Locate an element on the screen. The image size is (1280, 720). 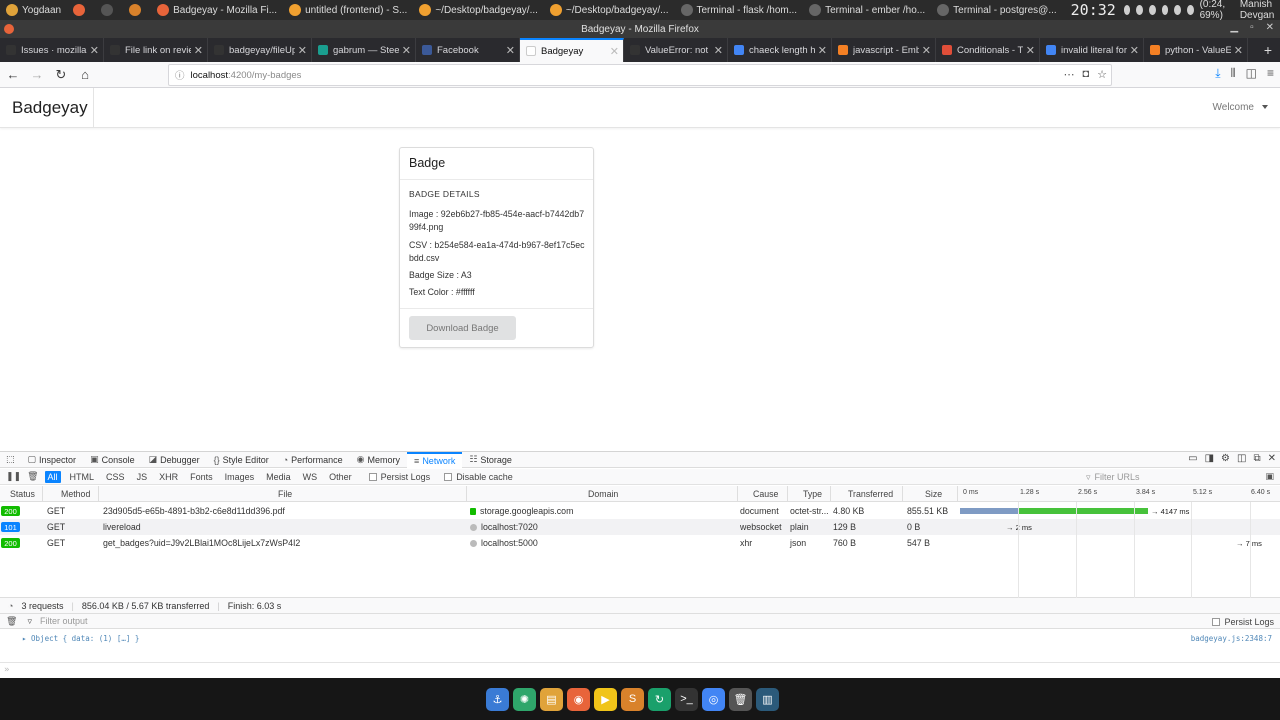
browser-tab: ValueError: not e ✕ is located at coordinates (676, 50).